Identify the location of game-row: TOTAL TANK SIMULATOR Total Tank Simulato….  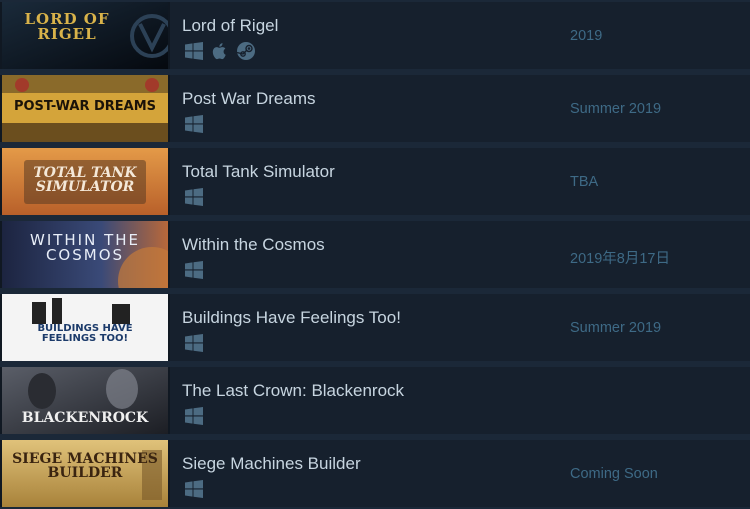
(375, 181).